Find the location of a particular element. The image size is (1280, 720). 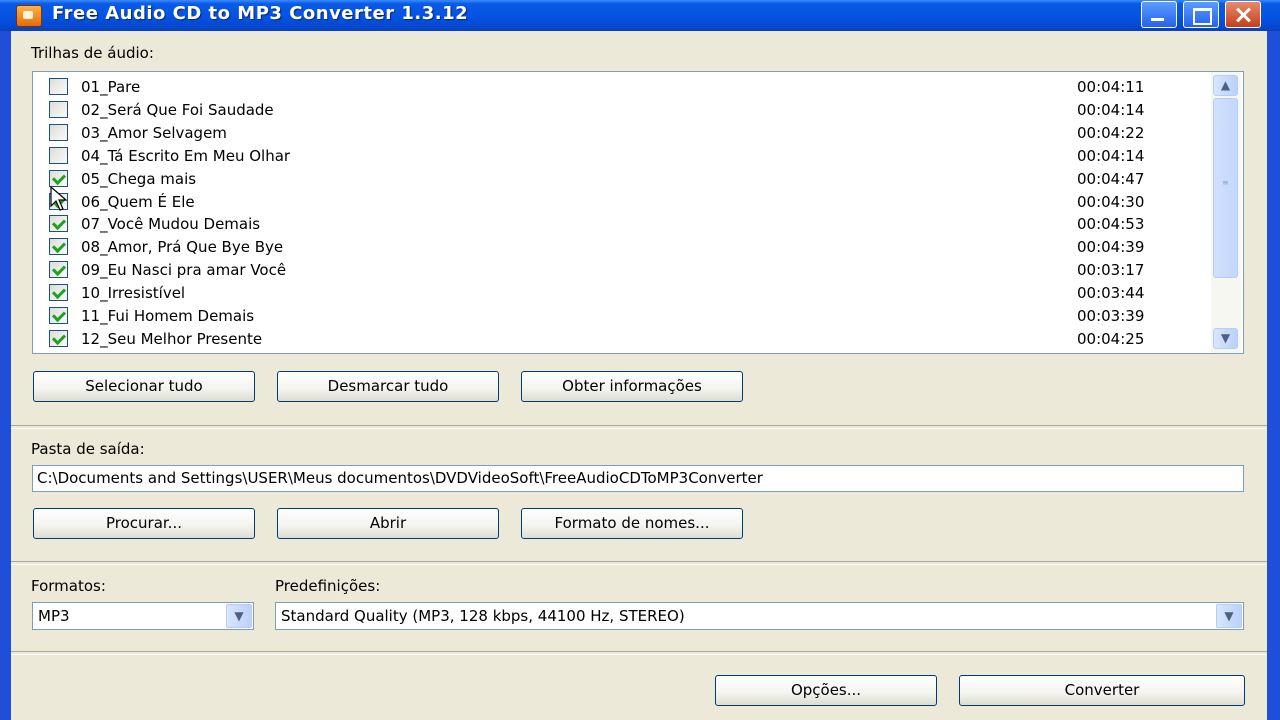

track-name: 02_Será Que Foi Saudade is located at coordinates (177, 109).